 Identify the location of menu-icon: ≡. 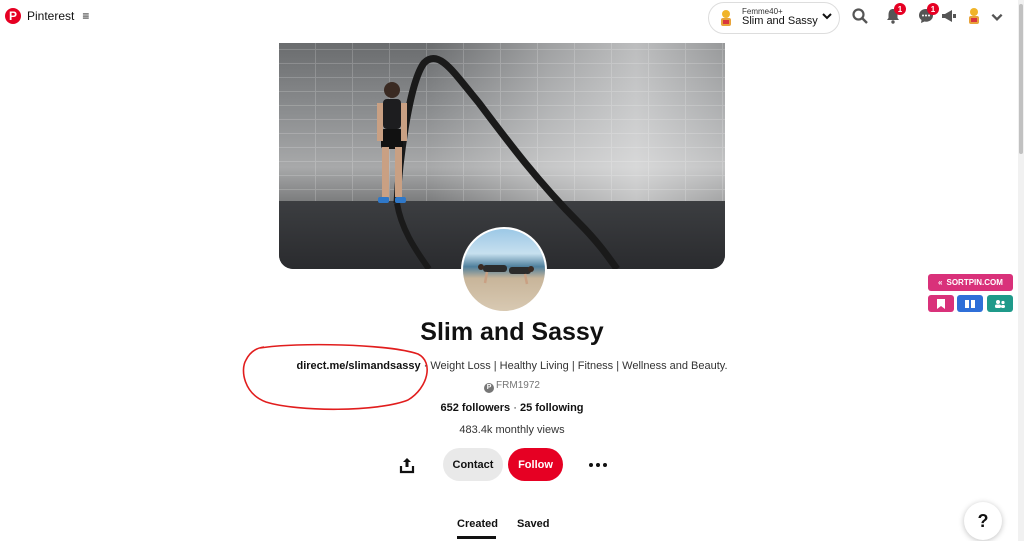
(85, 16).